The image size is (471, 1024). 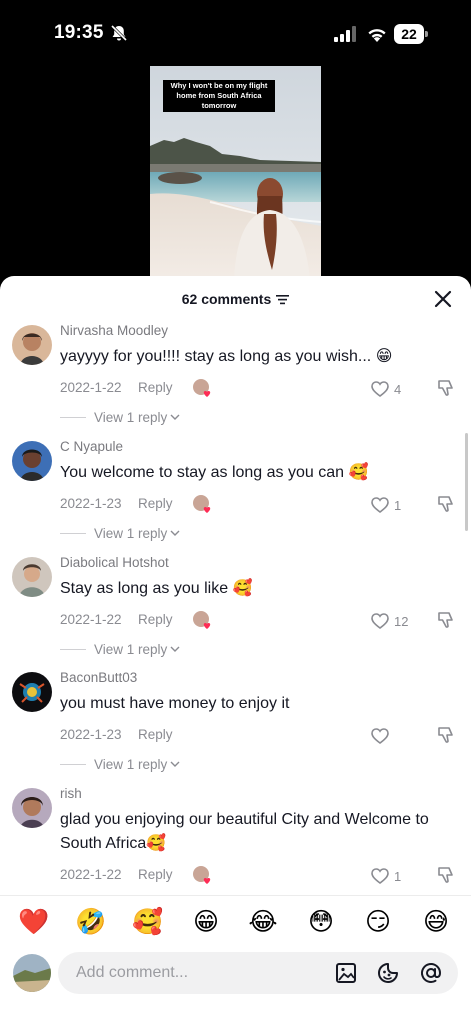 I want to click on battery-indicator: 22, so click(x=411, y=34).